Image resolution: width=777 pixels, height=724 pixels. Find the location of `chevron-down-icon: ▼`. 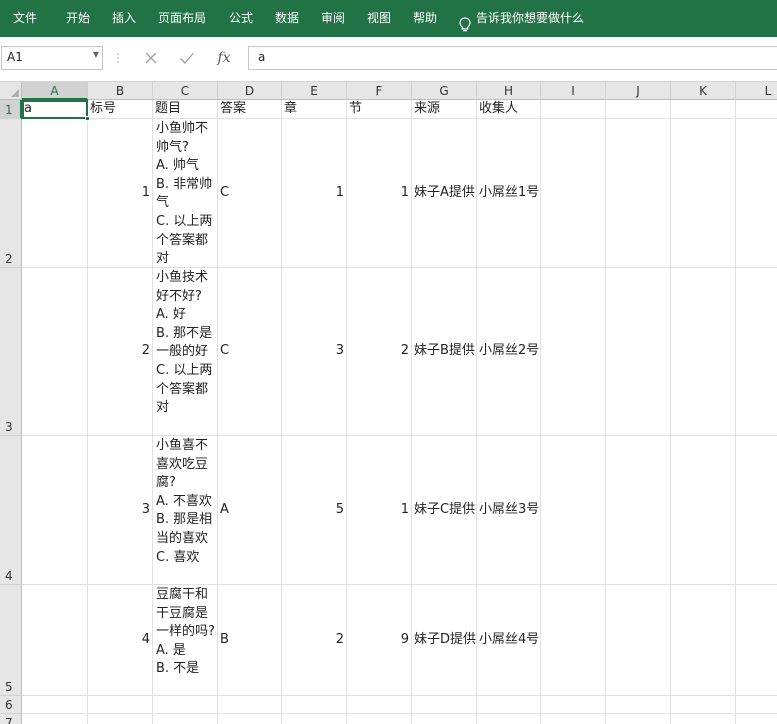

chevron-down-icon: ▼ is located at coordinates (96, 54).